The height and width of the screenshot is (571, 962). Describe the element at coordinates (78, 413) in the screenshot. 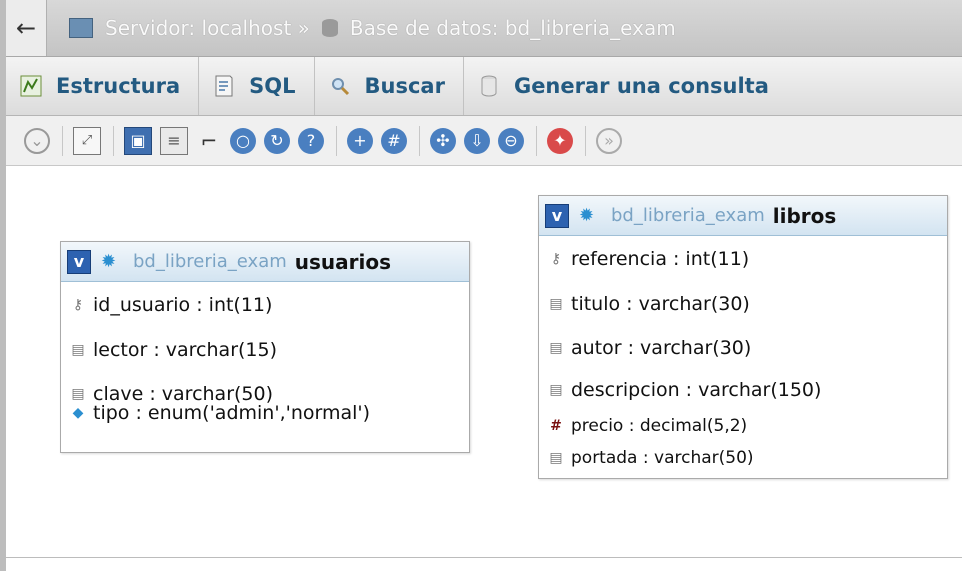

I see `enum-icon: ◆` at that location.